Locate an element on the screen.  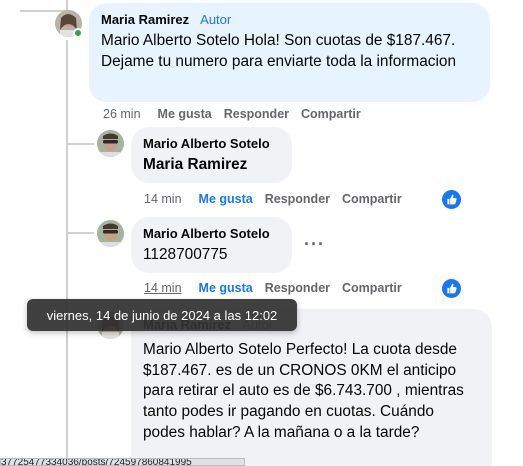
mention-tag: Maria Ramirez is located at coordinates (211, 165).